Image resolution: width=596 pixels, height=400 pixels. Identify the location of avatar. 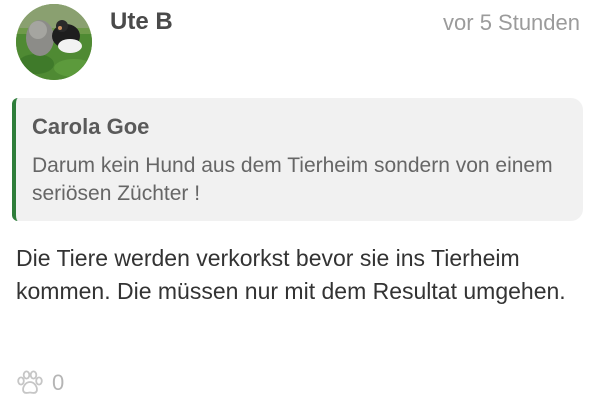
(54, 42).